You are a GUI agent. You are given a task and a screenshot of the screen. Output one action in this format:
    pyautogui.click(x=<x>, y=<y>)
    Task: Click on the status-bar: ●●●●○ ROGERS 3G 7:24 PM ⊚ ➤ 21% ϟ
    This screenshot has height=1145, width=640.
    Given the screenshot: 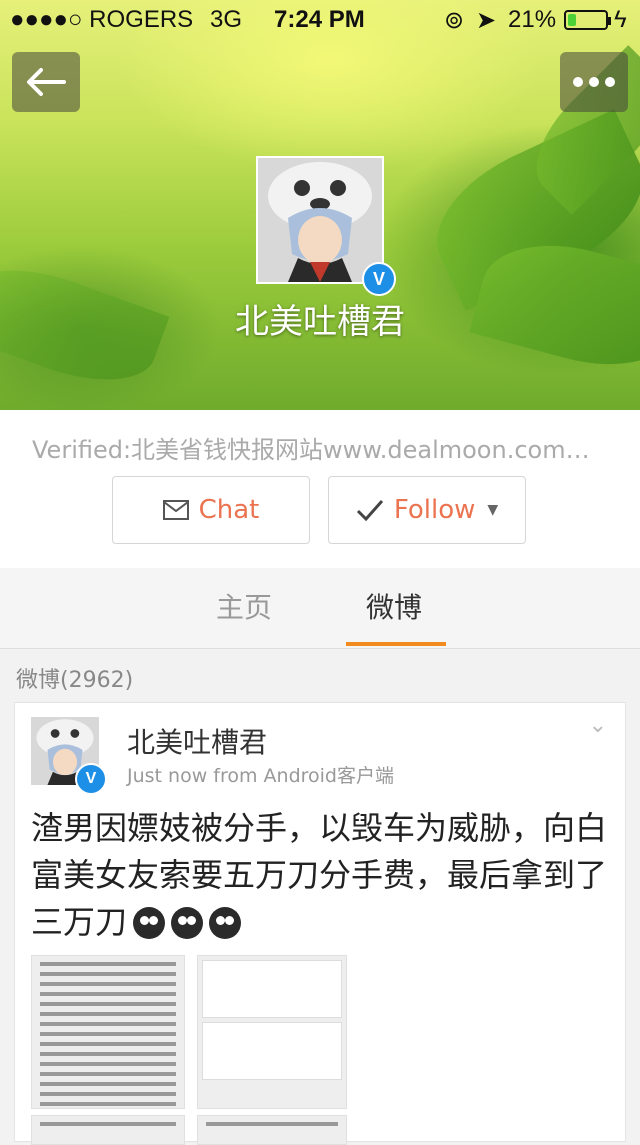 What is the action you would take?
    pyautogui.click(x=320, y=20)
    